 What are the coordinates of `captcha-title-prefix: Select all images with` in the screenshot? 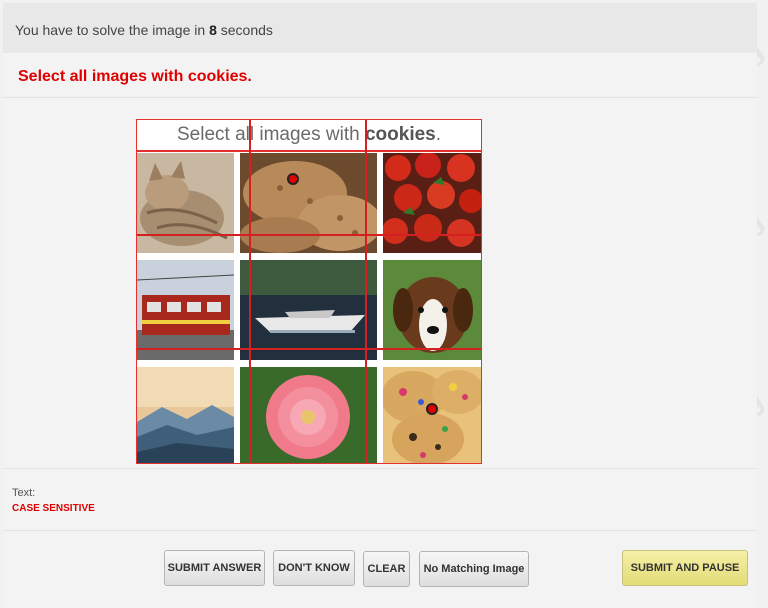 It's located at (268, 134).